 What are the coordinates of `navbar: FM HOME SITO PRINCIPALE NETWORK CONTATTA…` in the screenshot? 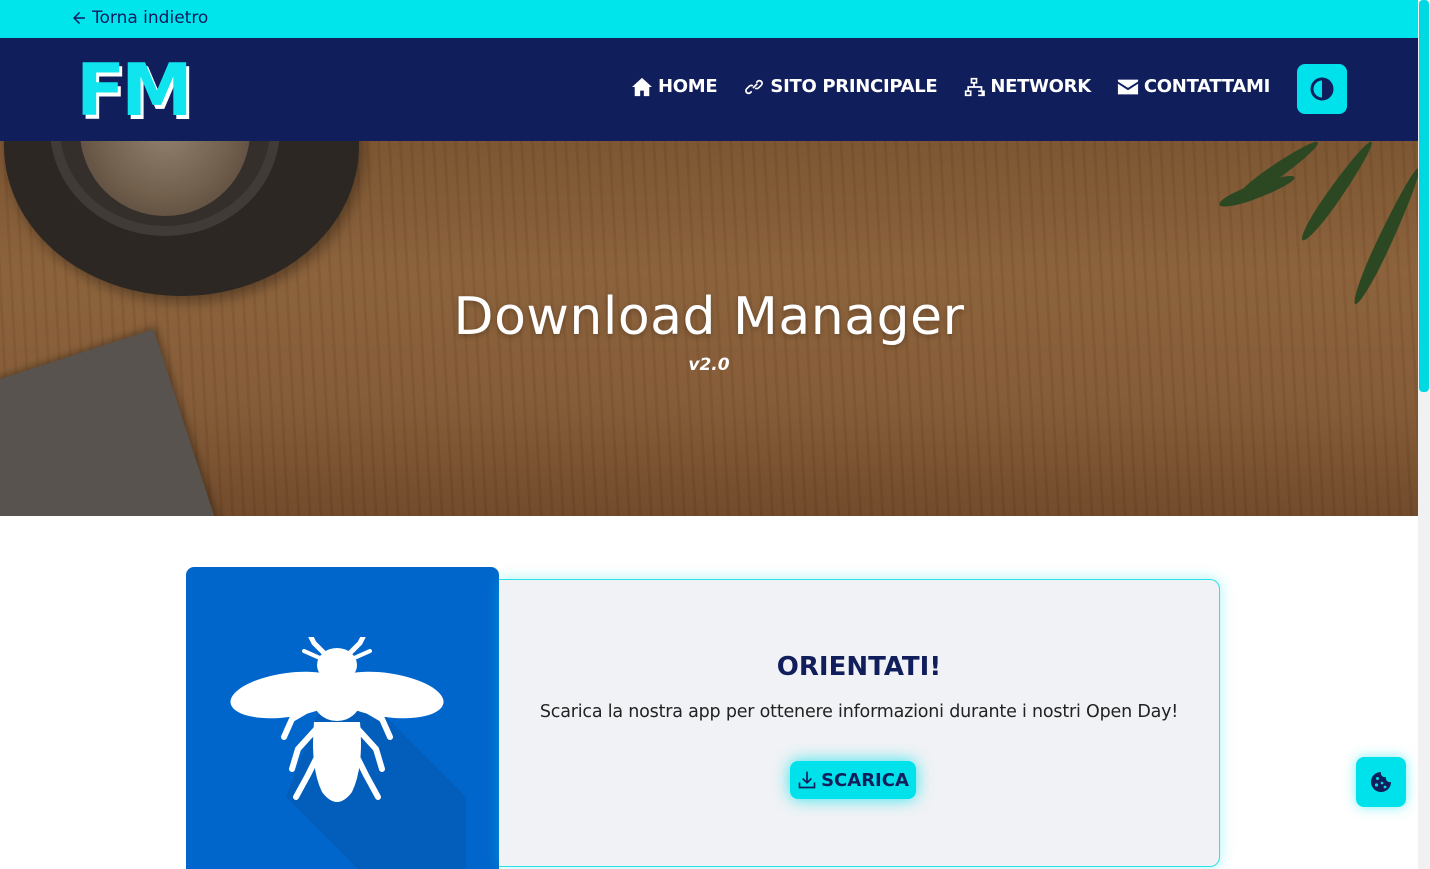 It's located at (709, 89).